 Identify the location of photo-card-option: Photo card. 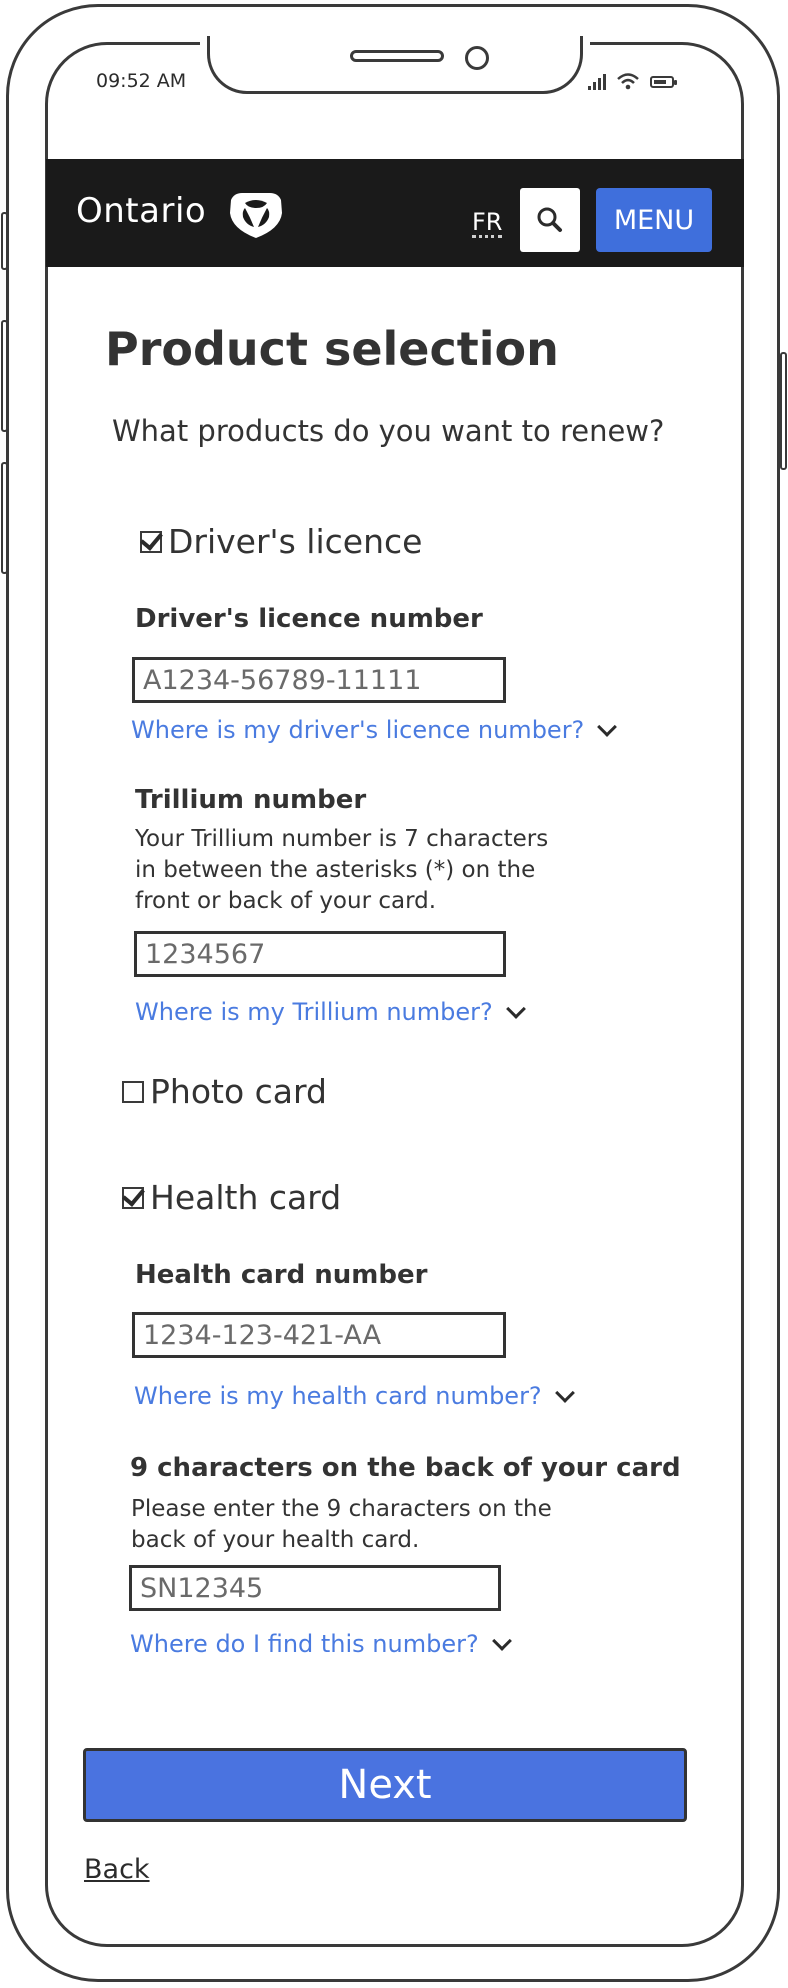
(224, 1091).